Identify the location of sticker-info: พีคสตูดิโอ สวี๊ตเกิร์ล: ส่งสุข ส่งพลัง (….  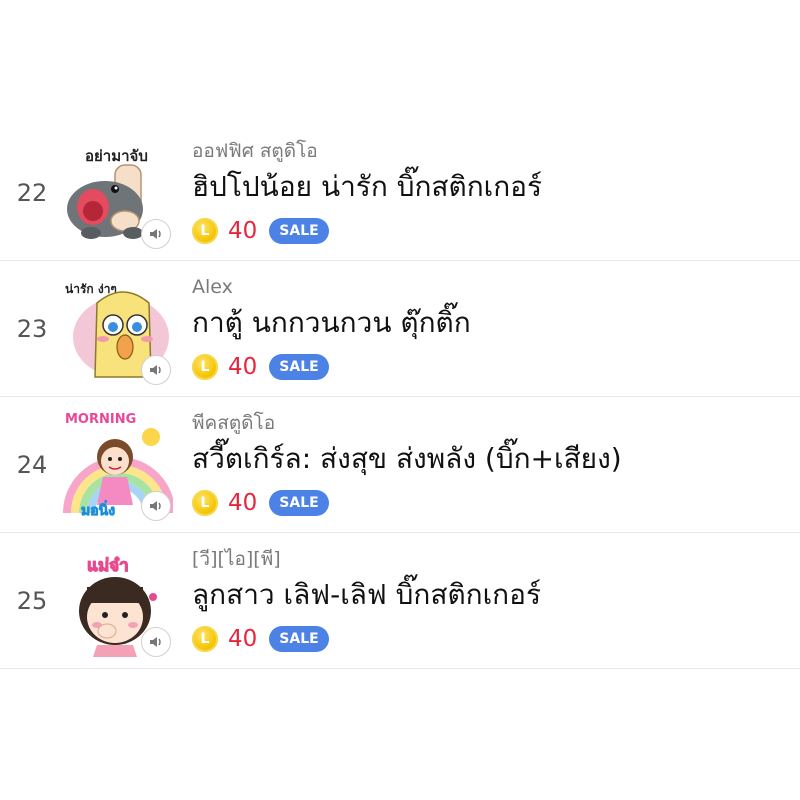
(407, 465).